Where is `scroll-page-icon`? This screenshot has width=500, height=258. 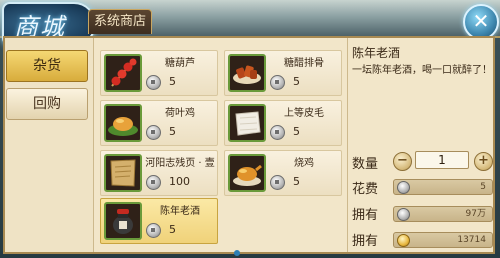
scroll-page-icon is located at coordinates (123, 173).